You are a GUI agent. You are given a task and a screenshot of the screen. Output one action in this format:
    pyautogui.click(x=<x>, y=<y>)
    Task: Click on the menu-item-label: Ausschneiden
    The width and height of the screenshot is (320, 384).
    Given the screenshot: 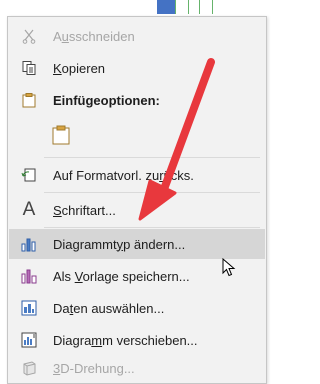 What is the action you would take?
    pyautogui.click(x=94, y=36)
    